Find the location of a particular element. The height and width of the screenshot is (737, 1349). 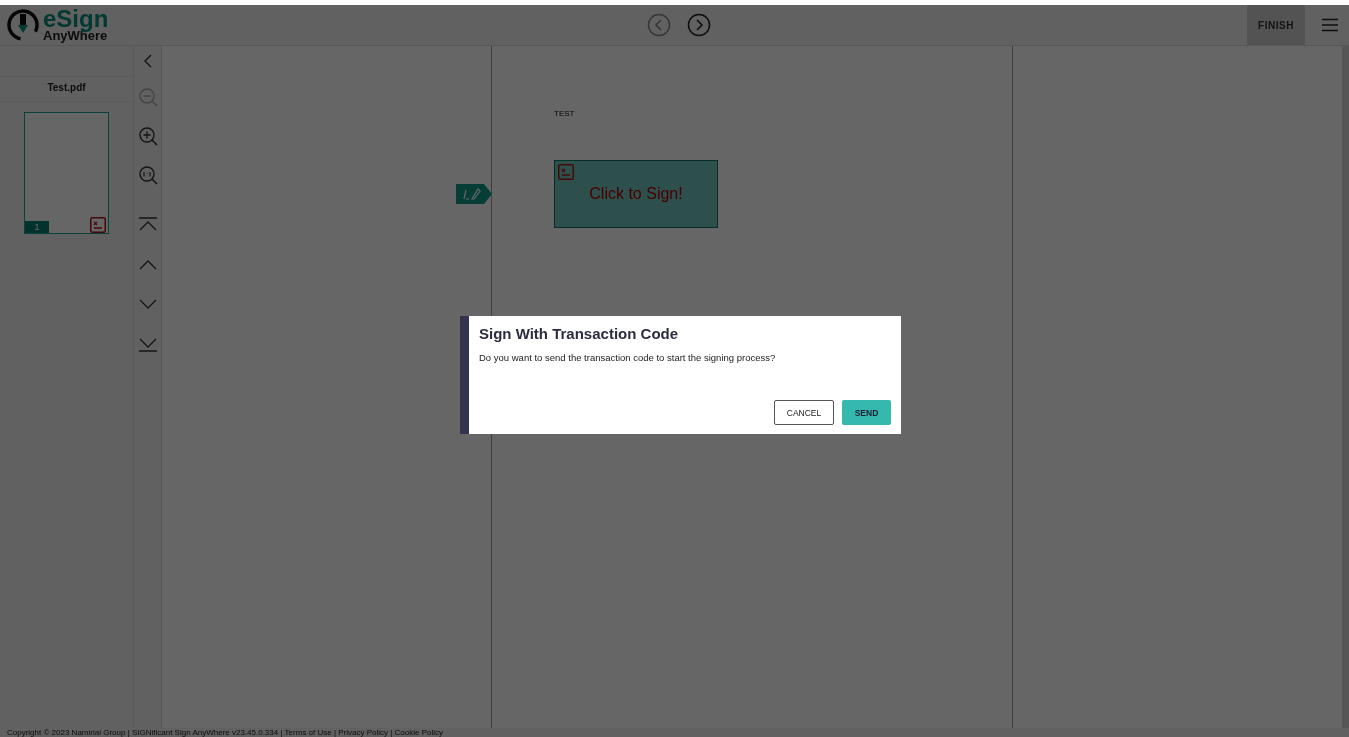

signature-field: Click to Sign! is located at coordinates (636, 194).